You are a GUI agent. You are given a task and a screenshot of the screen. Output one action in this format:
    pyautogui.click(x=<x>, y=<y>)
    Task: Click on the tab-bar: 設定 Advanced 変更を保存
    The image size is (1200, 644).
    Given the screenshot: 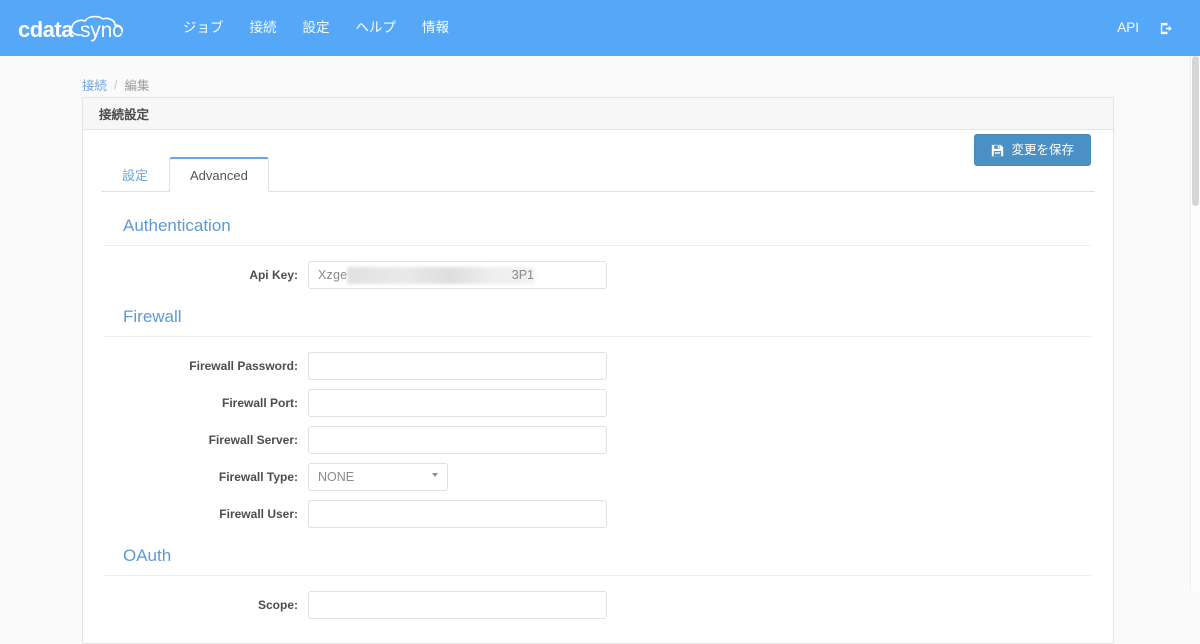 What is the action you would take?
    pyautogui.click(x=598, y=163)
    